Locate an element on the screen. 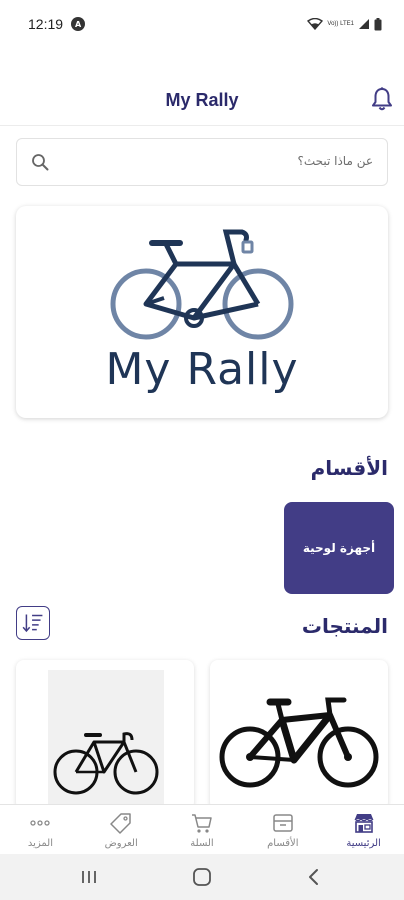 The image size is (404, 900). nav-categories: الأقسام is located at coordinates (282, 829).